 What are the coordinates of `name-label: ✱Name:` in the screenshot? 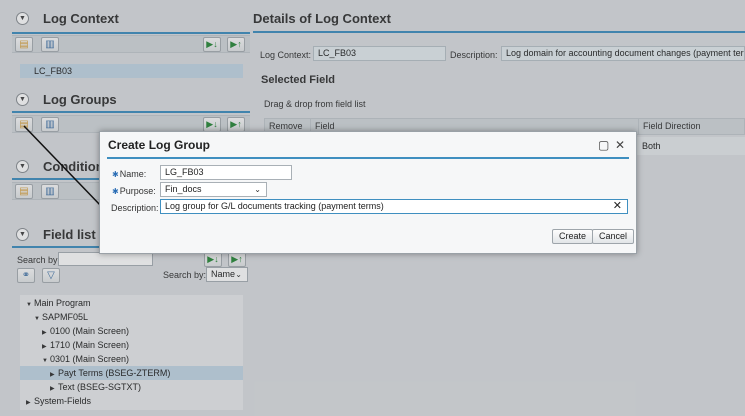 It's located at (129, 174).